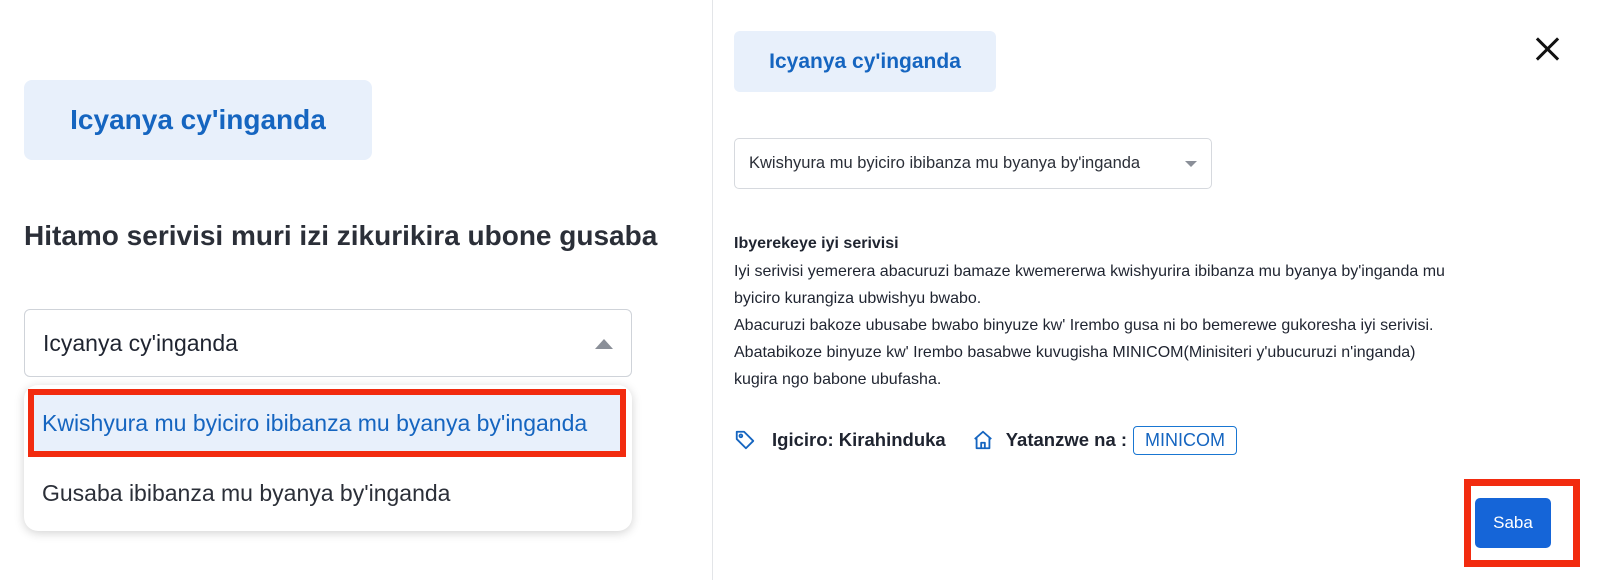 The image size is (1600, 580). What do you see at coordinates (983, 440) in the screenshot?
I see `institution-icon` at bounding box center [983, 440].